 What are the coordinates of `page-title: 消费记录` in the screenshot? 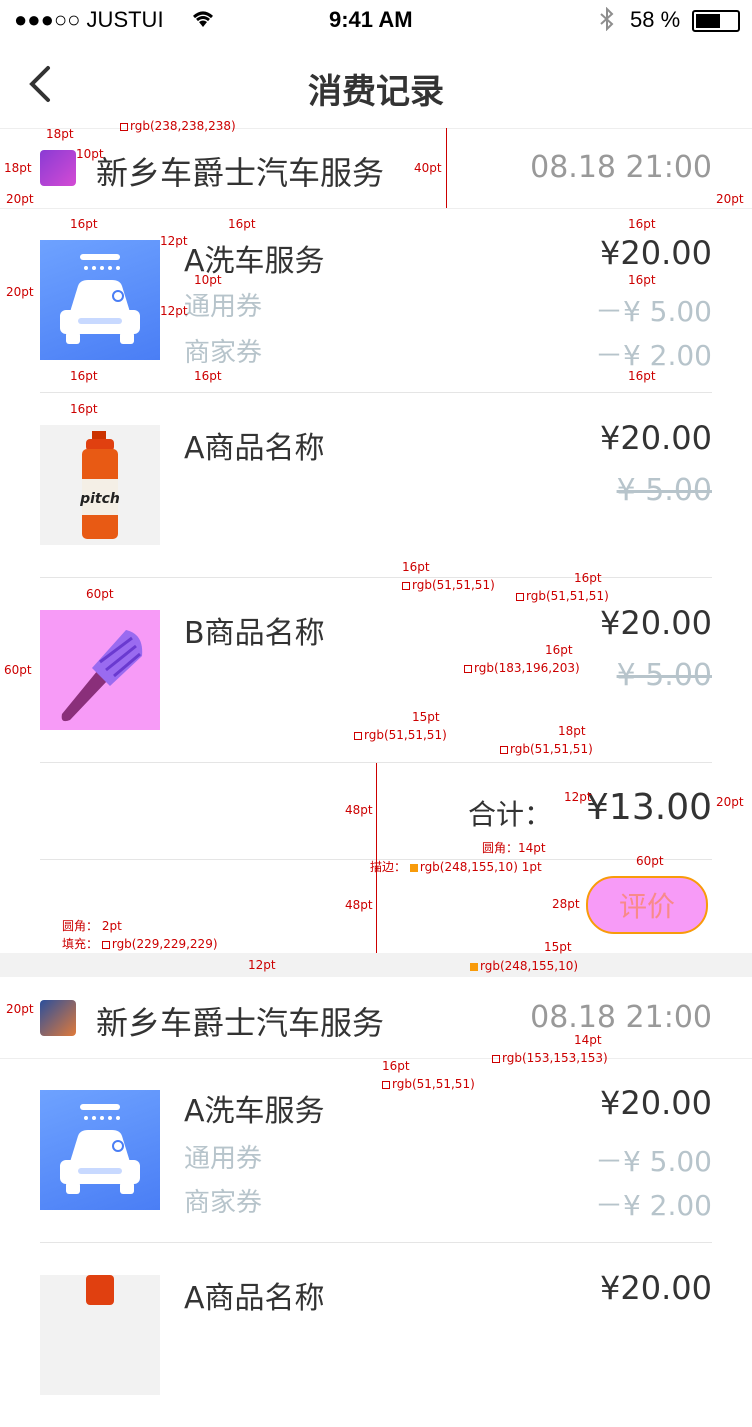 It's located at (376, 92).